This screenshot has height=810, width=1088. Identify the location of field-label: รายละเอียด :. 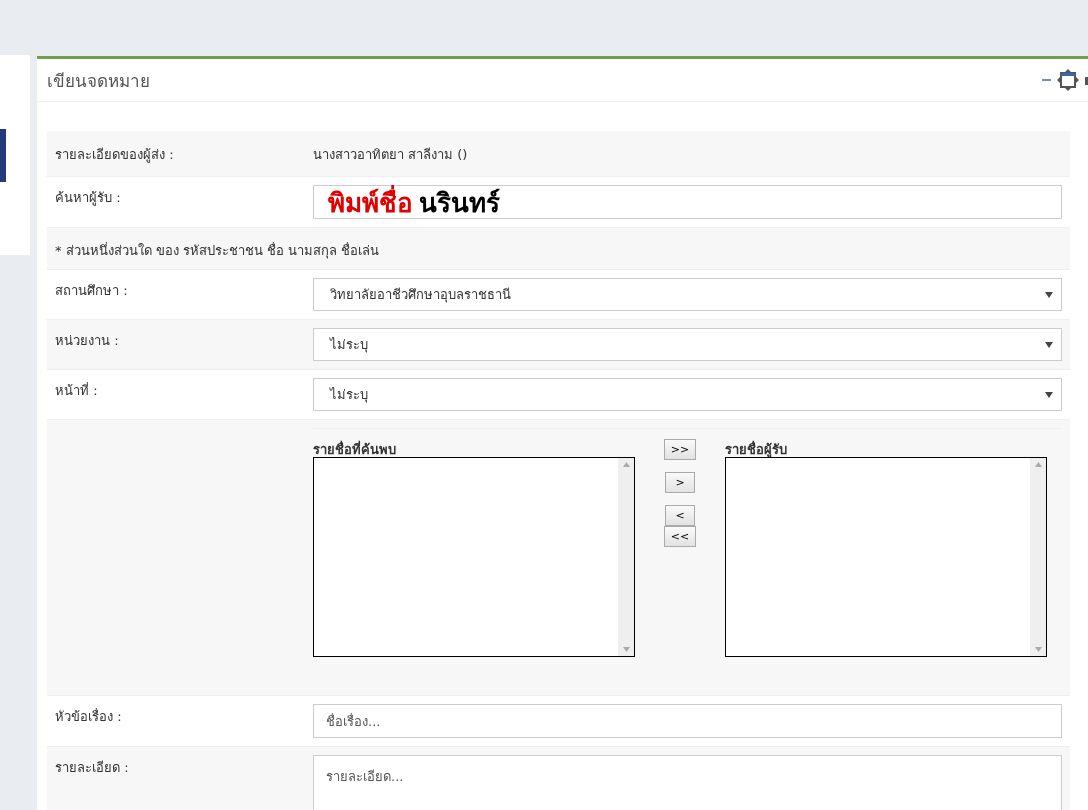
(92, 768).